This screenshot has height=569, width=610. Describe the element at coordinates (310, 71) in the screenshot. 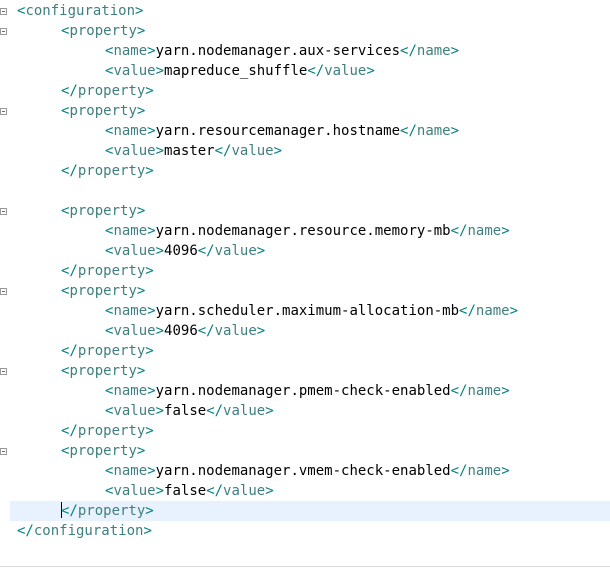

I see `code-line: <value>mapreduce_shuffle</value>` at that location.